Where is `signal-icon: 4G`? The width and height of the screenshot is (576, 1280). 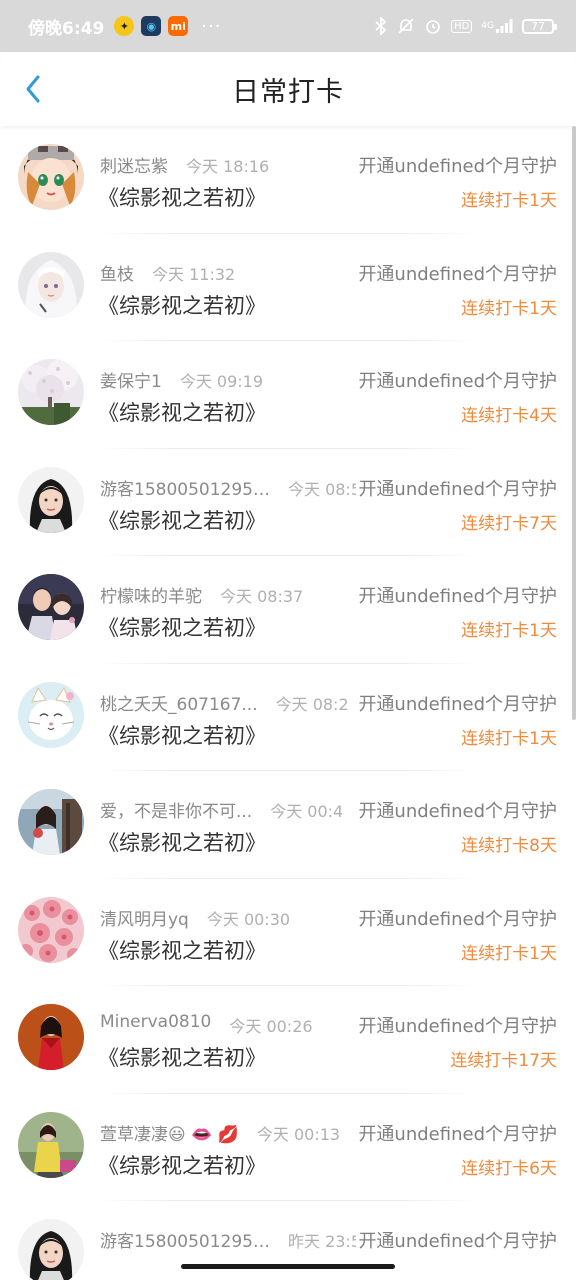 signal-icon: 4G is located at coordinates (497, 26).